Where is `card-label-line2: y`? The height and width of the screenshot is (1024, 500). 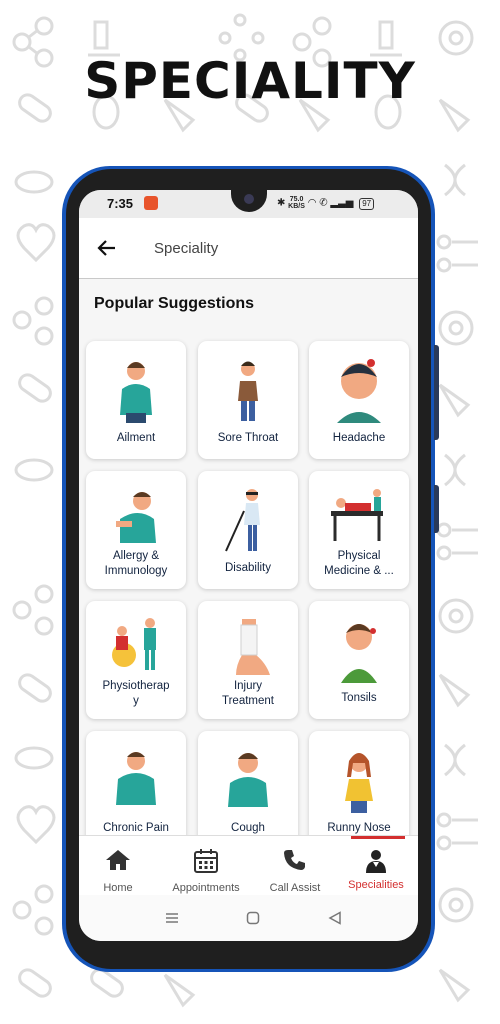 card-label-line2: y is located at coordinates (136, 701).